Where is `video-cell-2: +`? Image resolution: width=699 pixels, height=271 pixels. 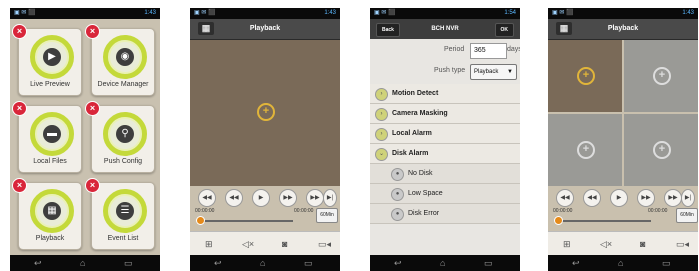
video-cell-2: + is located at coordinates (661, 76).